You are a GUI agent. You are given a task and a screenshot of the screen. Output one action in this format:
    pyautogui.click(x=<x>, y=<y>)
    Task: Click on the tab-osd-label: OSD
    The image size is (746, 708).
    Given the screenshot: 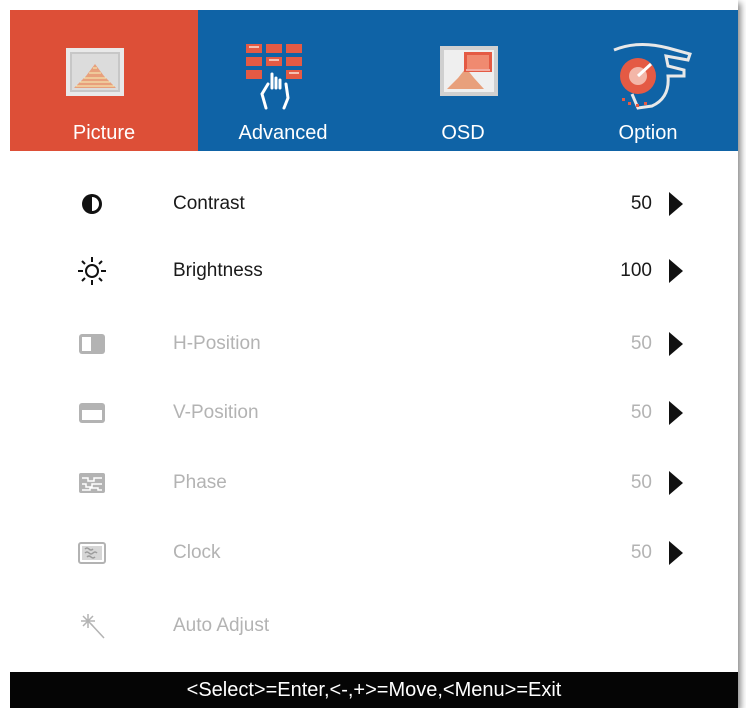 What is the action you would take?
    pyautogui.click(x=463, y=133)
    